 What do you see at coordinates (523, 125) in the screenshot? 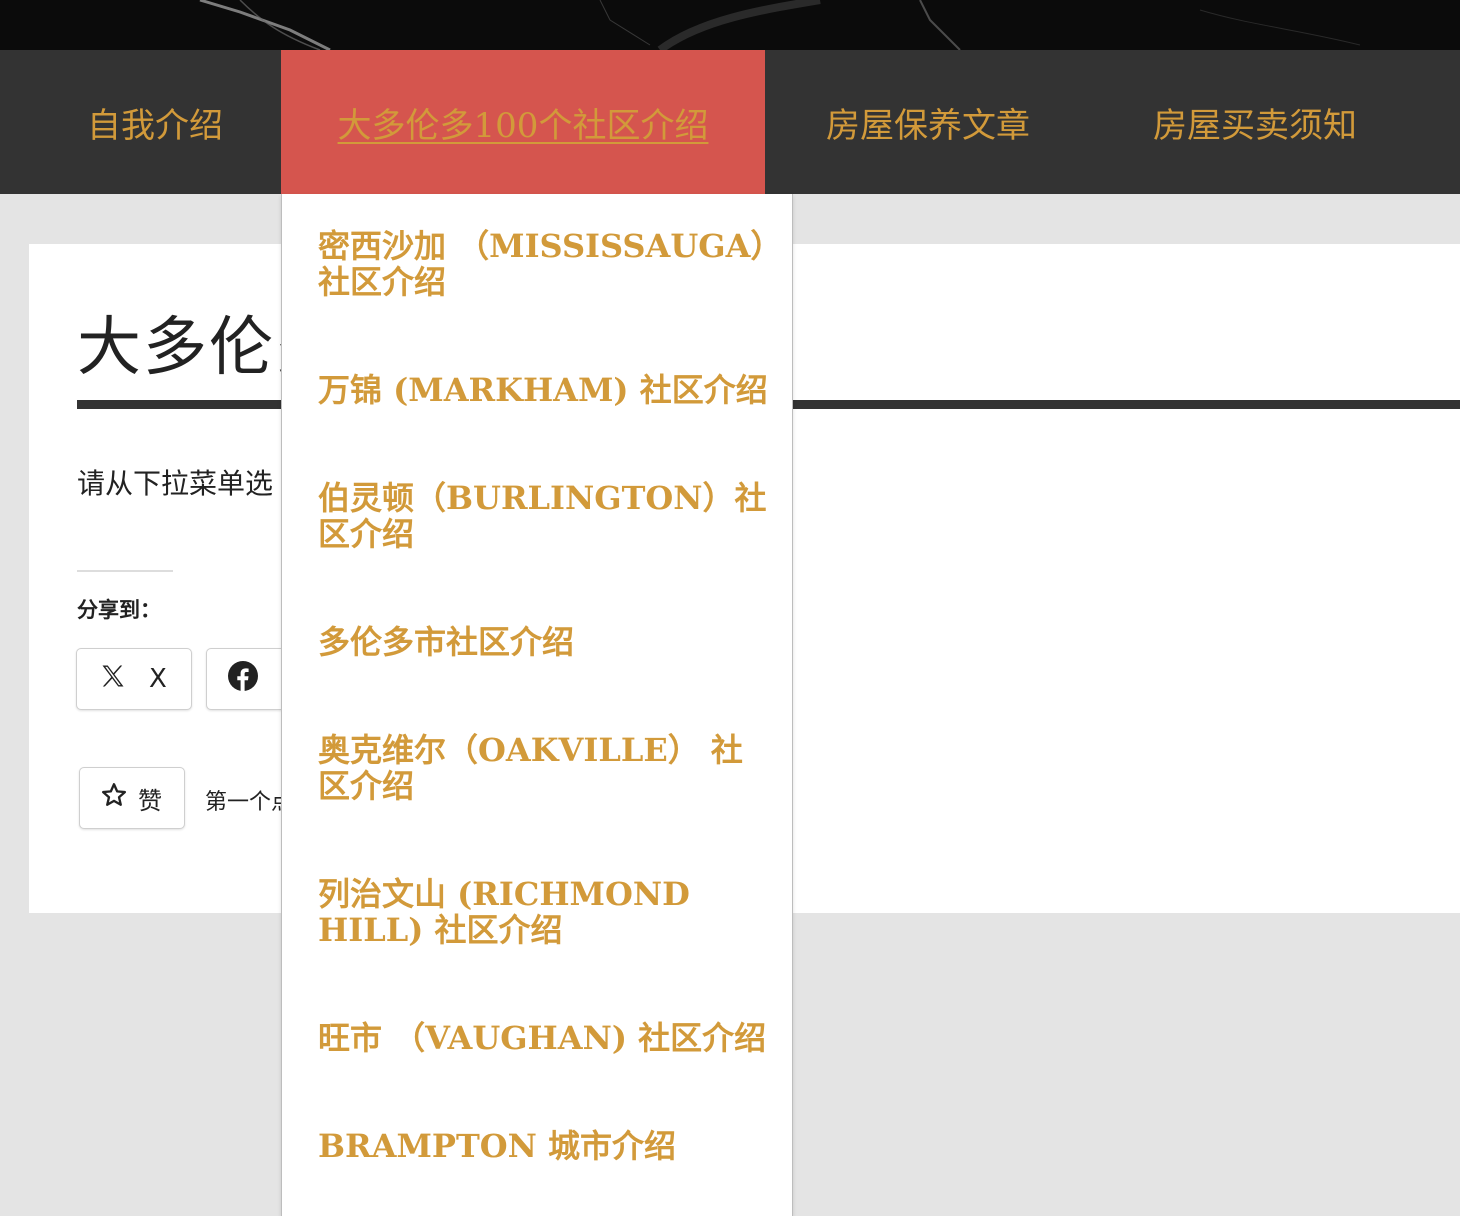
I see `nav-item-label: 大多伦多100个社区介绍` at bounding box center [523, 125].